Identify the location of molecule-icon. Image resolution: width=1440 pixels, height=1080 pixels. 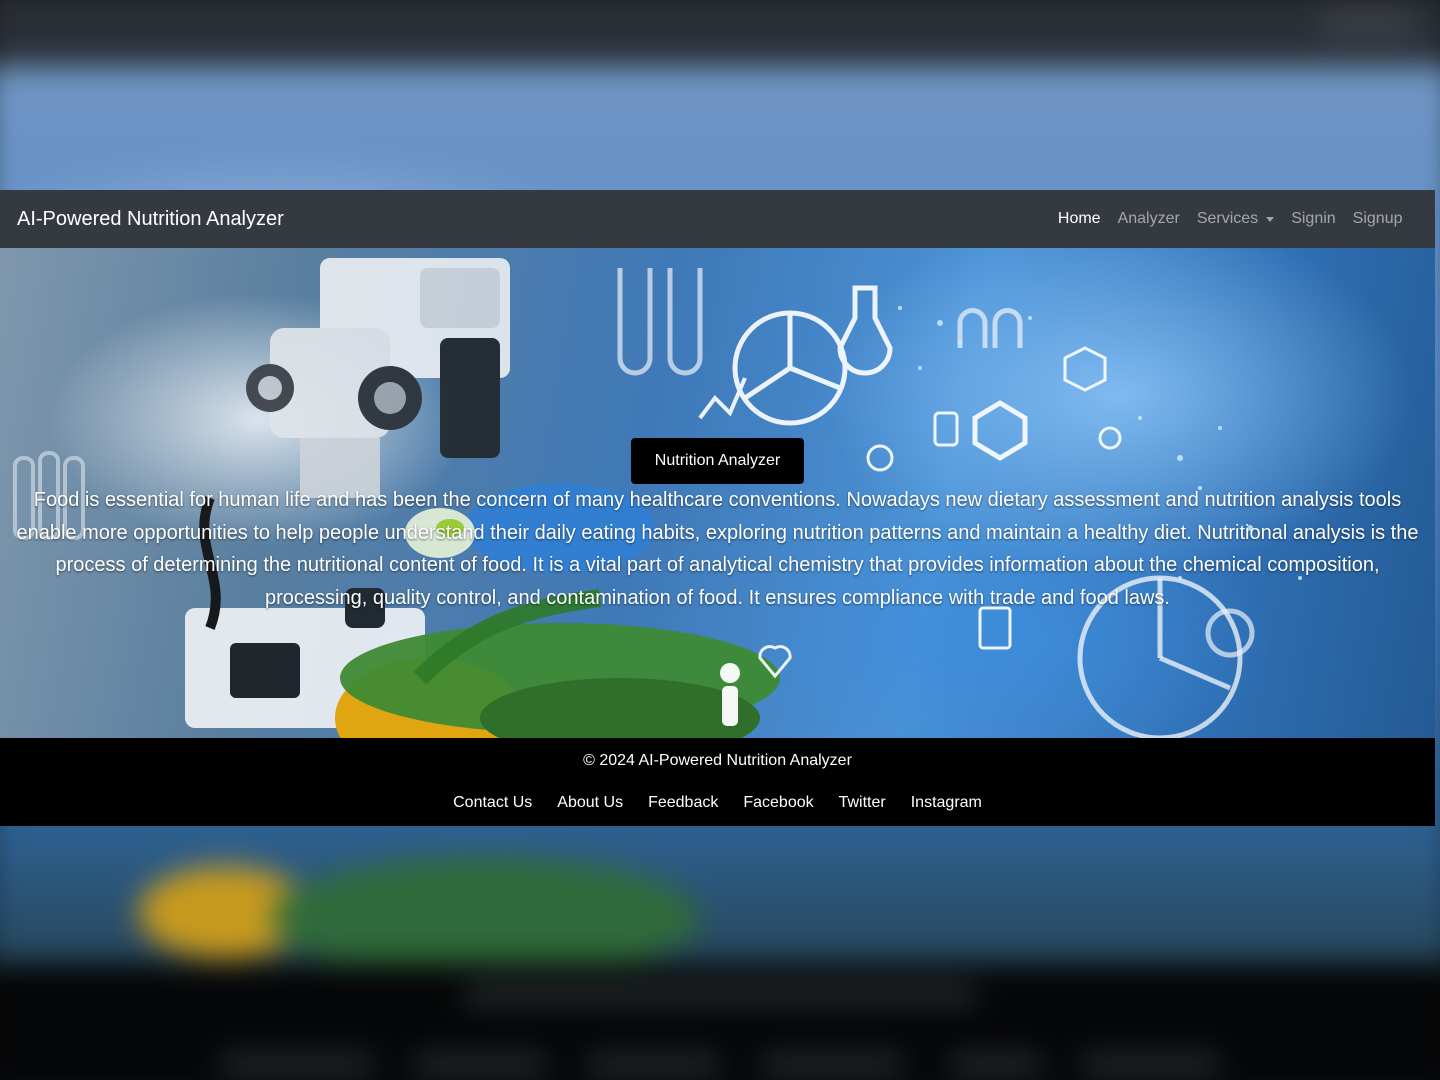
(1000, 430).